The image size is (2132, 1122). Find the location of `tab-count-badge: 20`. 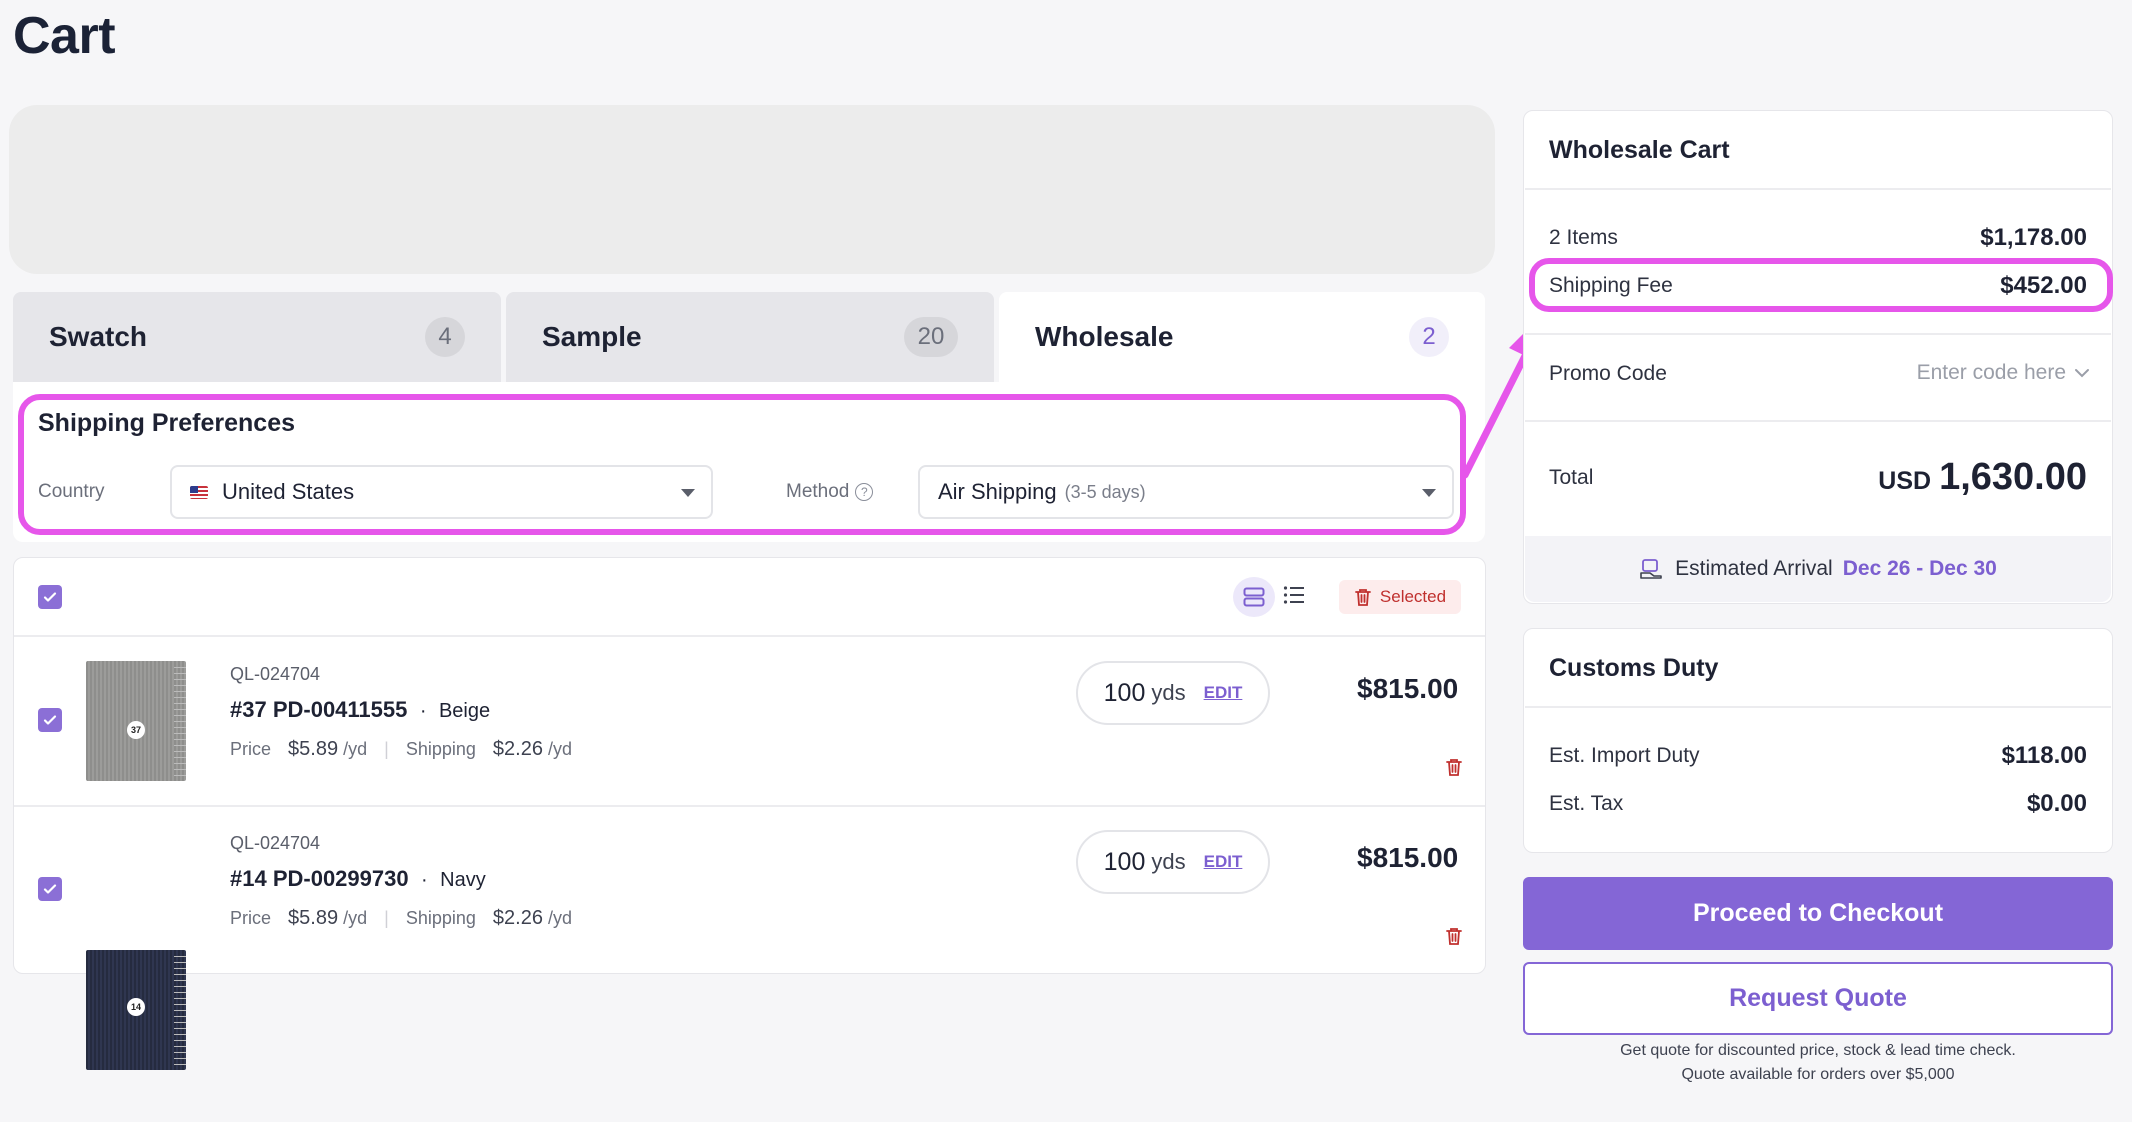

tab-count-badge: 20 is located at coordinates (931, 337).